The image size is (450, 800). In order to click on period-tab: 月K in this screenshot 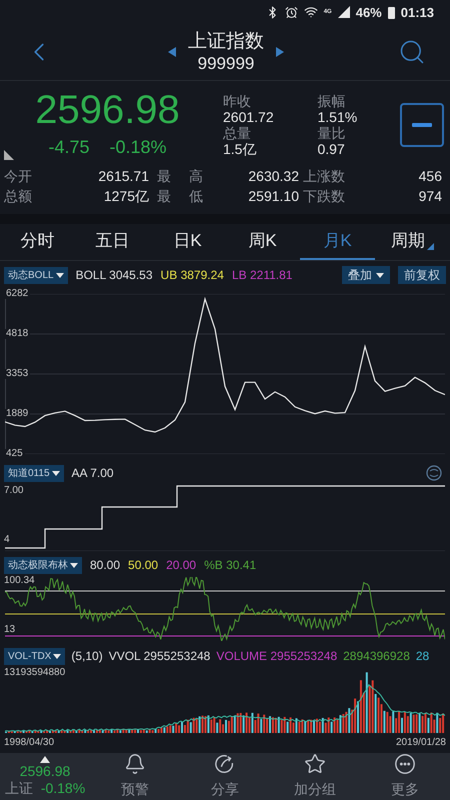, I will do `click(337, 242)`.